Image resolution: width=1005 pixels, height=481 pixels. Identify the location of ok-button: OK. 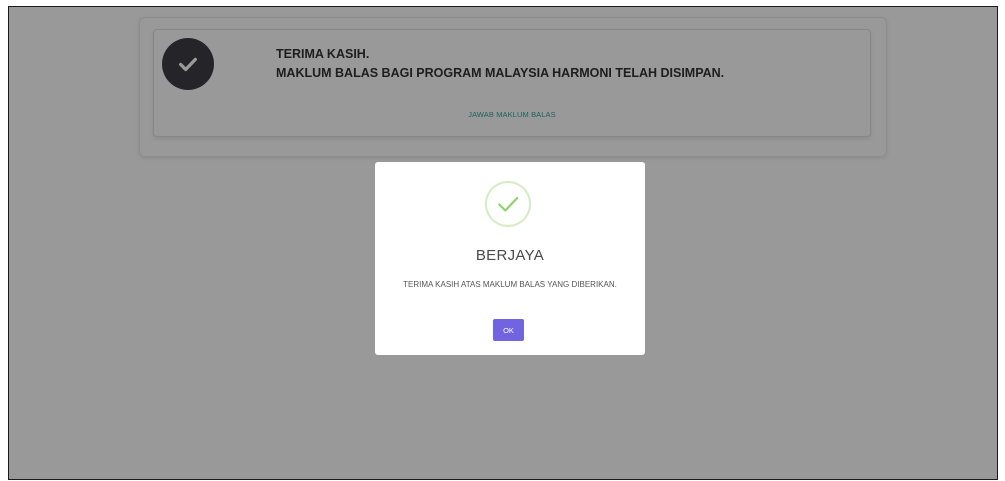
(508, 330).